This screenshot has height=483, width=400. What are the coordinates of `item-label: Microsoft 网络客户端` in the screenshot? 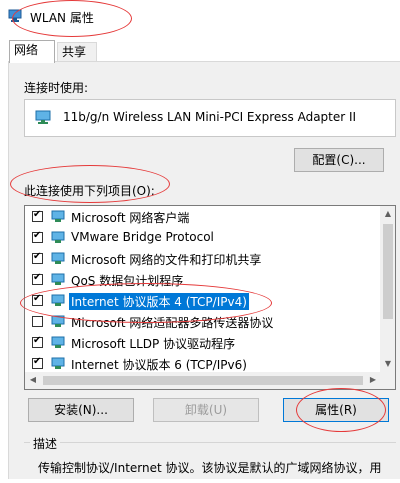 It's located at (130, 218).